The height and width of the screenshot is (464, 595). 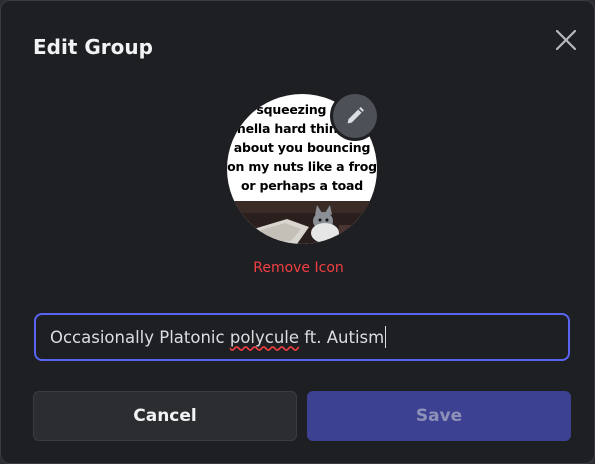 What do you see at coordinates (297, 268) in the screenshot?
I see `remove-icon-link: Remove Icon` at bounding box center [297, 268].